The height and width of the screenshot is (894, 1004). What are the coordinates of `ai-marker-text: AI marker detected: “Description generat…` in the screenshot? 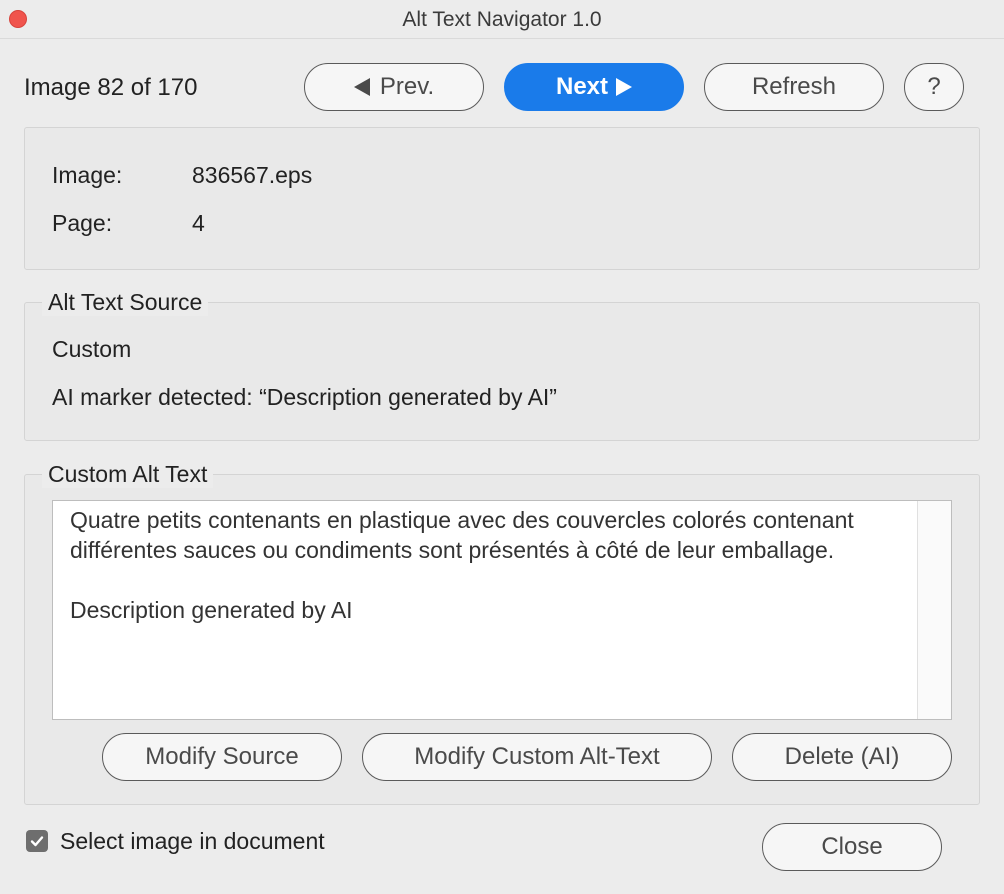 It's located at (304, 397).